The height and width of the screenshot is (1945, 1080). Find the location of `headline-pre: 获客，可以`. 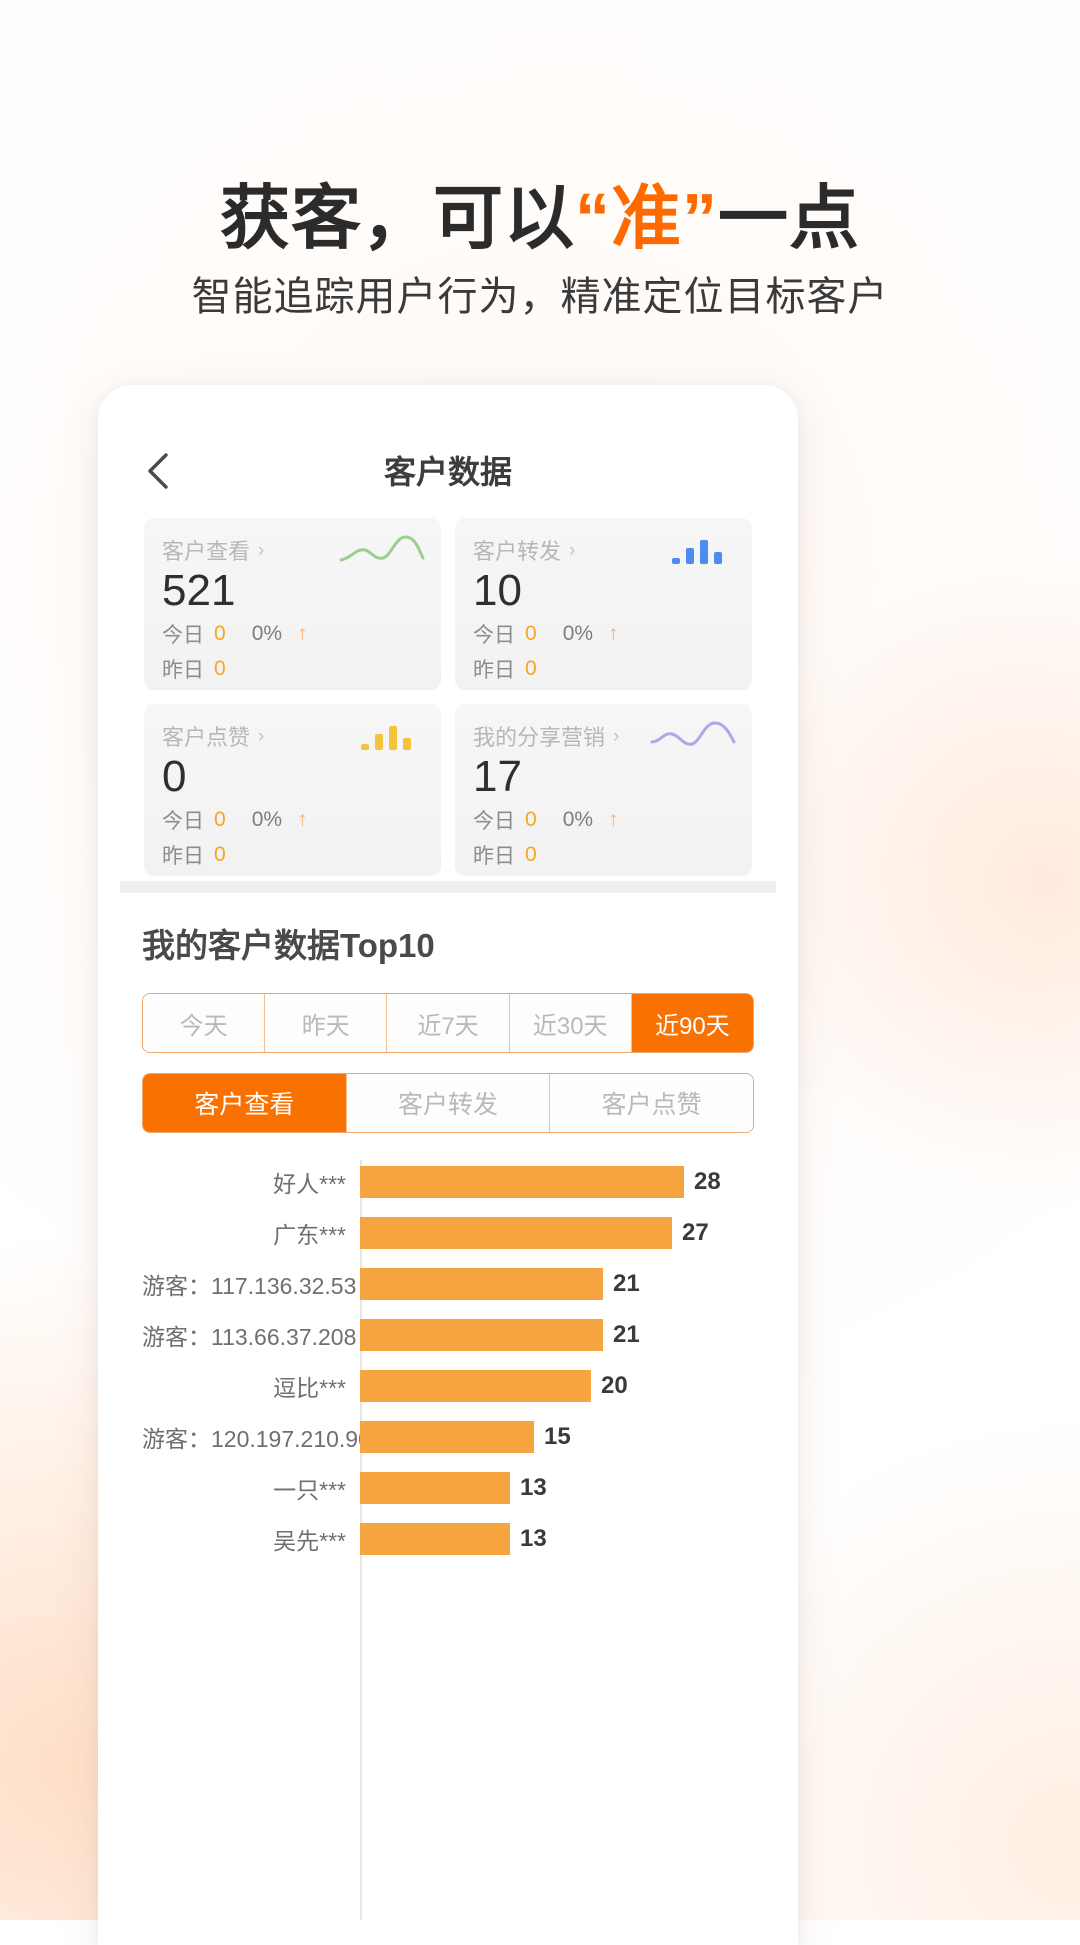

headline-pre: 获客，可以 is located at coordinates (397, 218).